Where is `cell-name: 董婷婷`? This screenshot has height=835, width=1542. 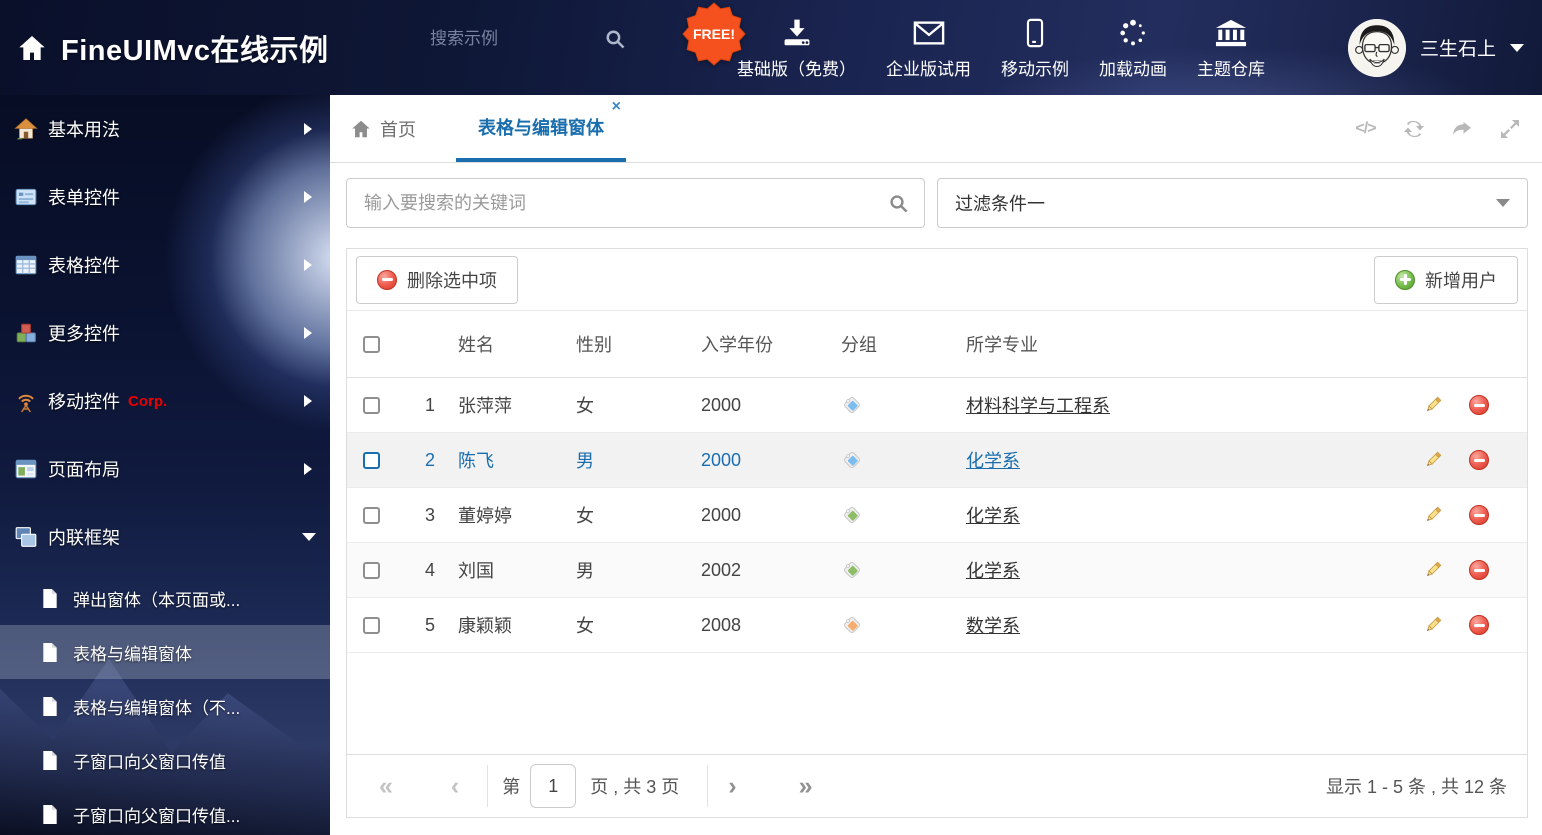
cell-name: 董婷婷 is located at coordinates (485, 516).